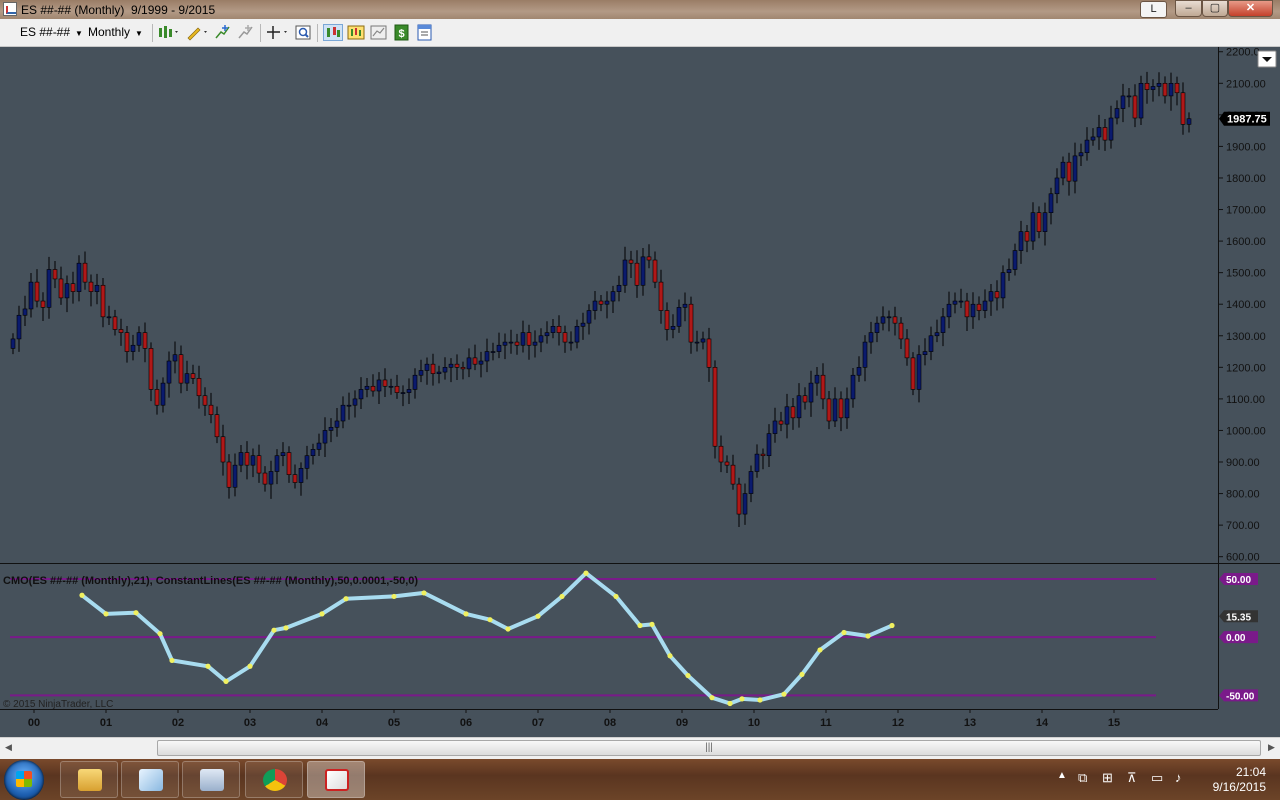 The width and height of the screenshot is (1280, 800). Describe the element at coordinates (278, 32) in the screenshot. I see `crosshair-icon` at that location.